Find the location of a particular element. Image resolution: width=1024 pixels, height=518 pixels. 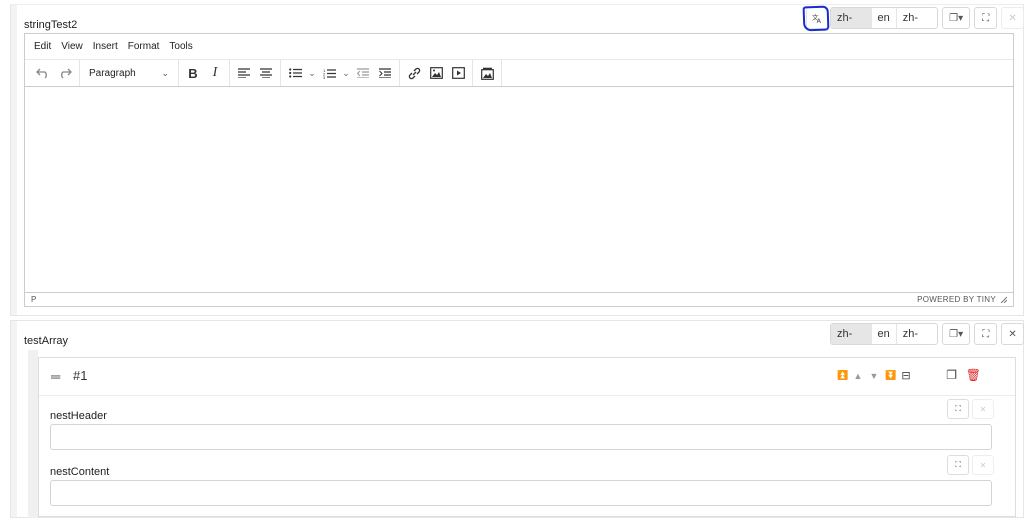

element-path: P is located at coordinates (33, 299).